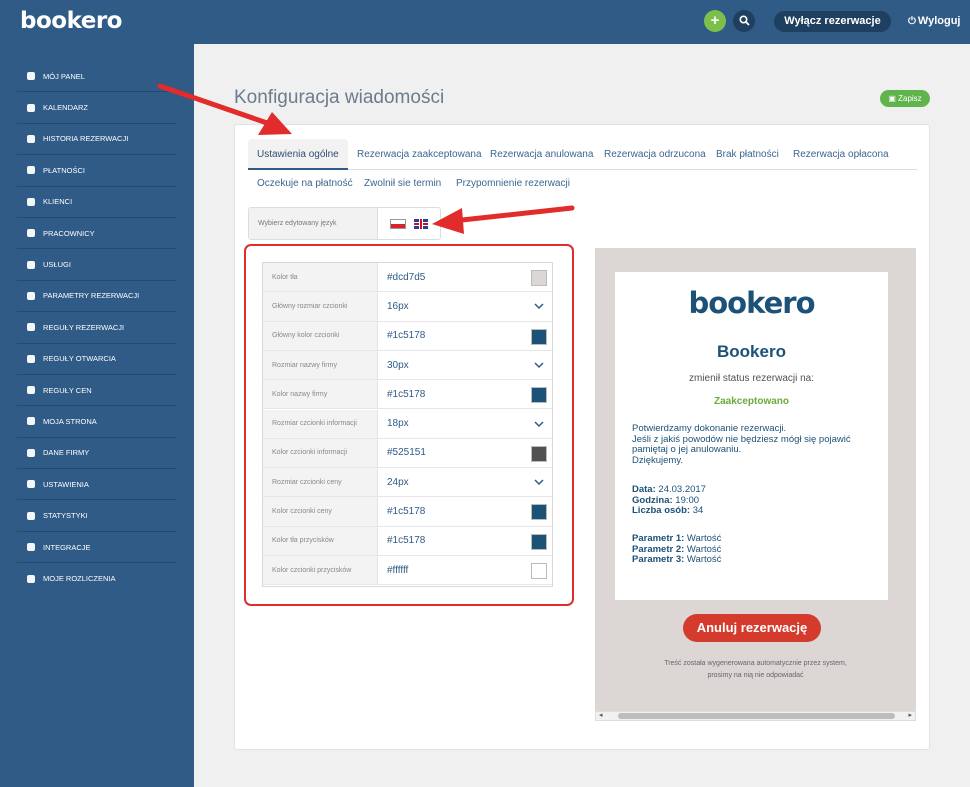 Image resolution: width=970 pixels, height=787 pixels. What do you see at coordinates (96, 548) in the screenshot?
I see `sidebar-item-integracje: INTEGRACJE` at bounding box center [96, 548].